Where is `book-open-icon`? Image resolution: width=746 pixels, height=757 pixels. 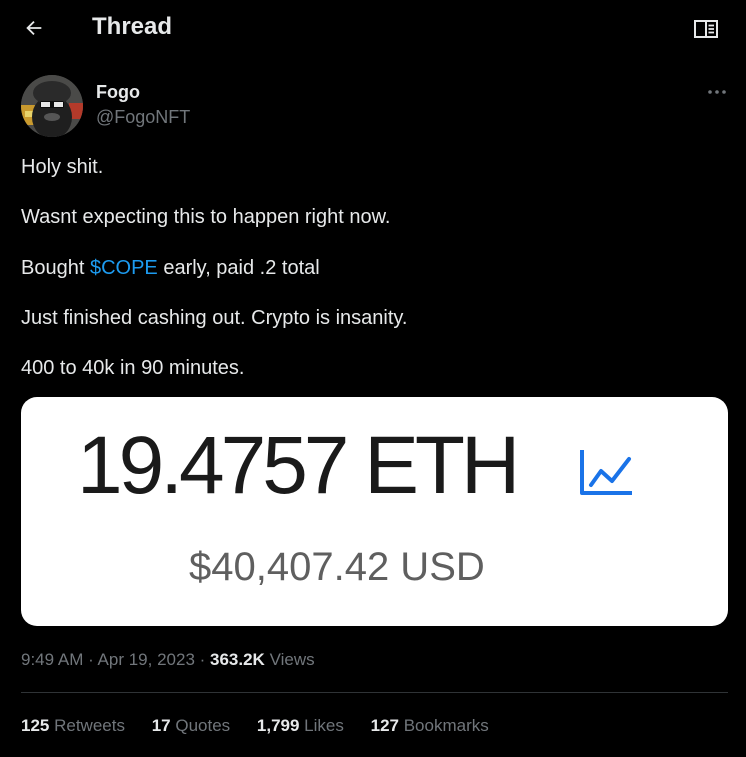
book-open-icon is located at coordinates (706, 29).